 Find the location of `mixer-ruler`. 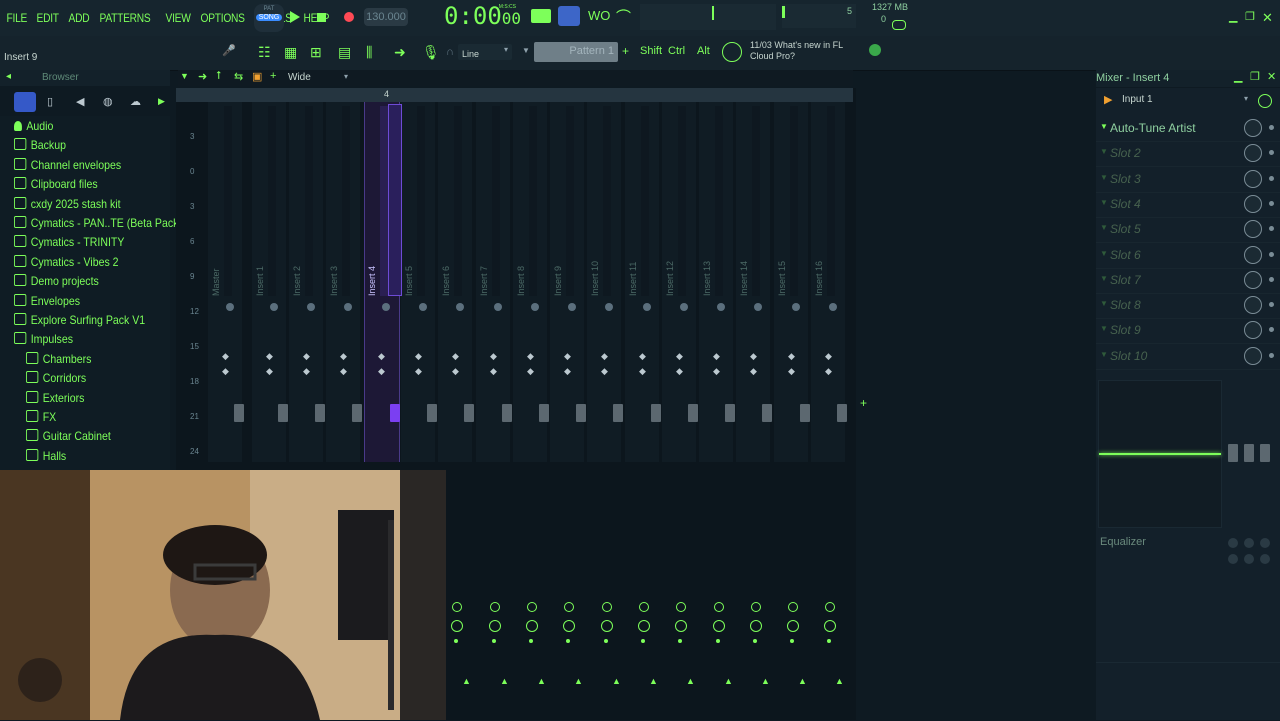

mixer-ruler is located at coordinates (514, 95).